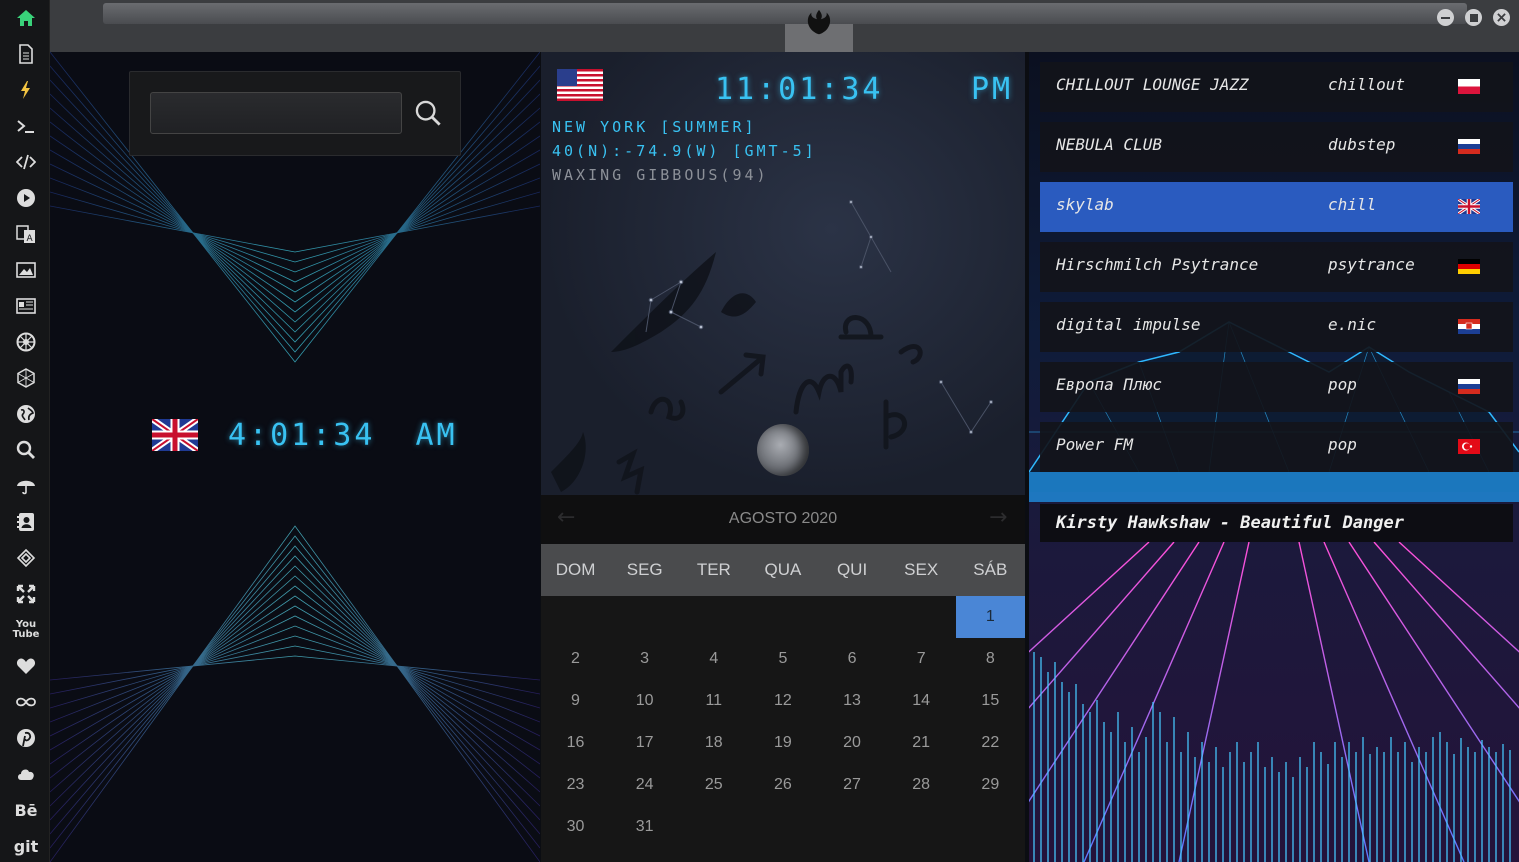 The width and height of the screenshot is (1519, 862). I want to click on station-row: Hirschmilch Psytrance psytrance, so click(1276, 267).